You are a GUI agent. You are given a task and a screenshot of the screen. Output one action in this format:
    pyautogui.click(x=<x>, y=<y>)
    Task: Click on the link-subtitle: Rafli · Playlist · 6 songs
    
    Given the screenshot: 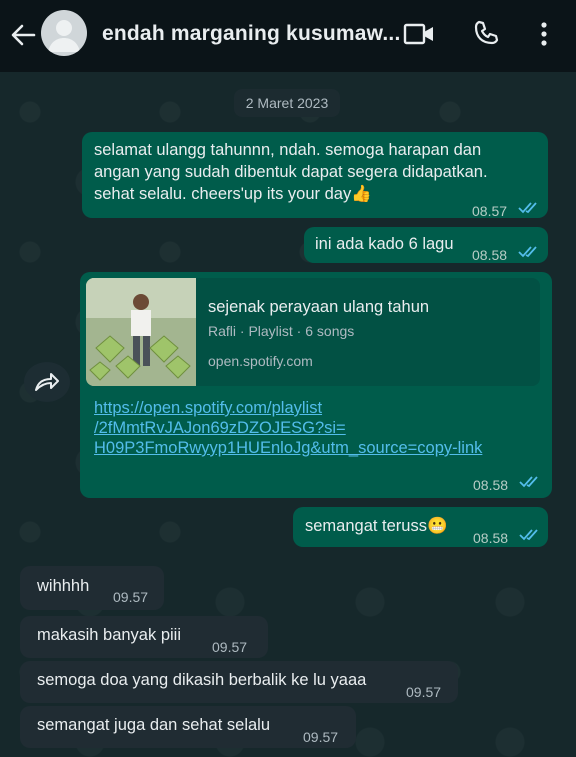 What is the action you would take?
    pyautogui.click(x=281, y=331)
    